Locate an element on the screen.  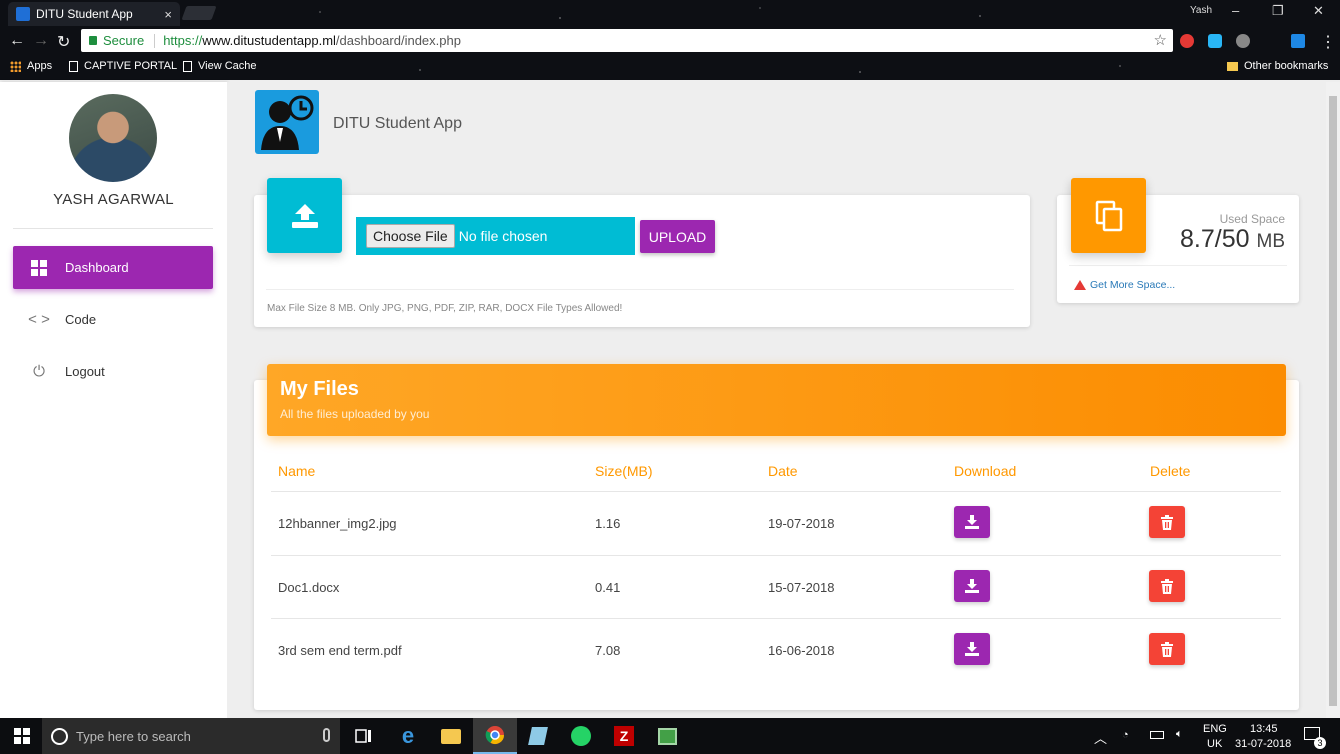
file-status: No file chosen is located at coordinates (503, 236).